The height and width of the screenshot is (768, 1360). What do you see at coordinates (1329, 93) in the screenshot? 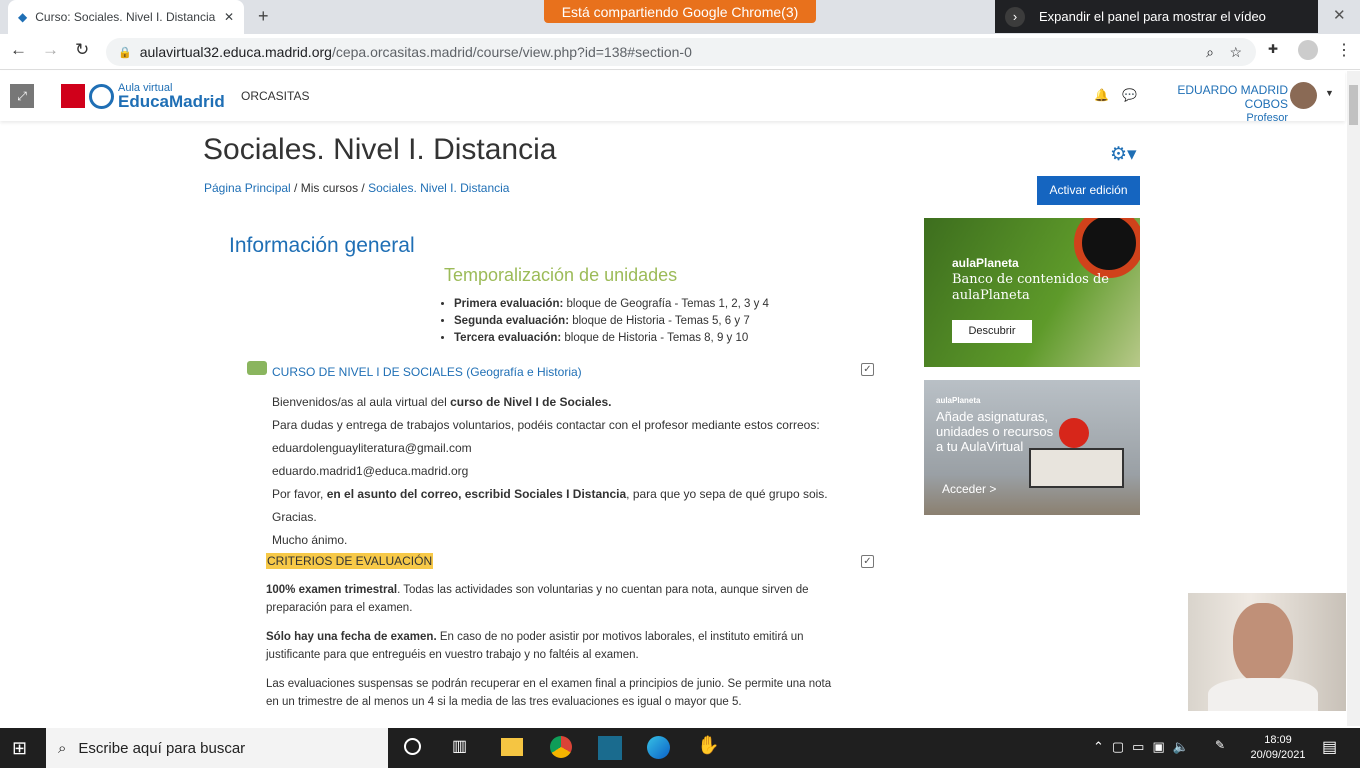
I see `chevron-down-icon: ▼` at bounding box center [1329, 93].